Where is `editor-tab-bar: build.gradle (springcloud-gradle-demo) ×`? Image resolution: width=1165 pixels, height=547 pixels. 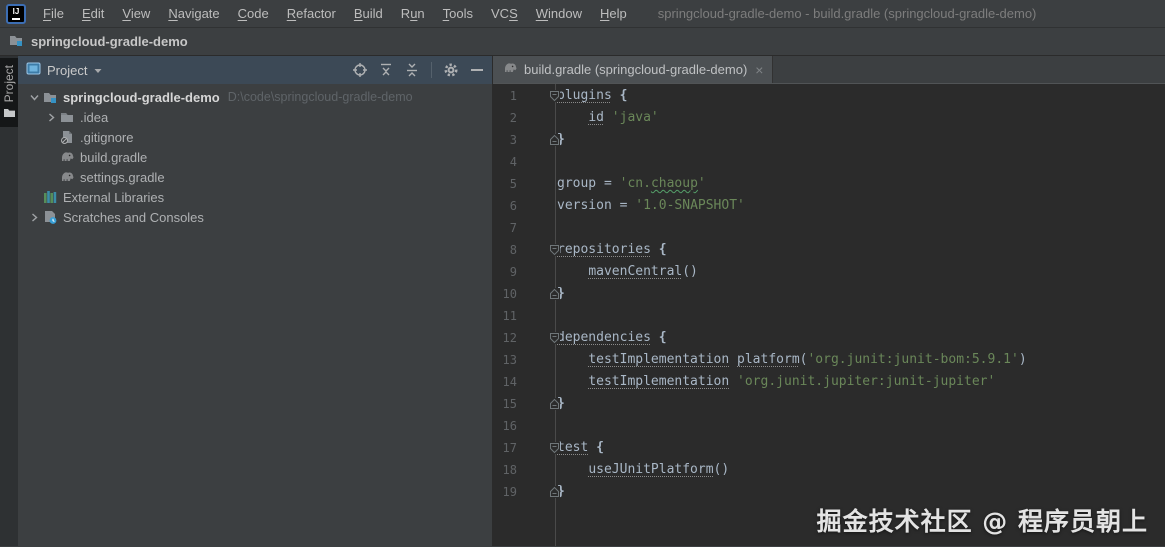 editor-tab-bar: build.gradle (springcloud-gradle-demo) × is located at coordinates (829, 70).